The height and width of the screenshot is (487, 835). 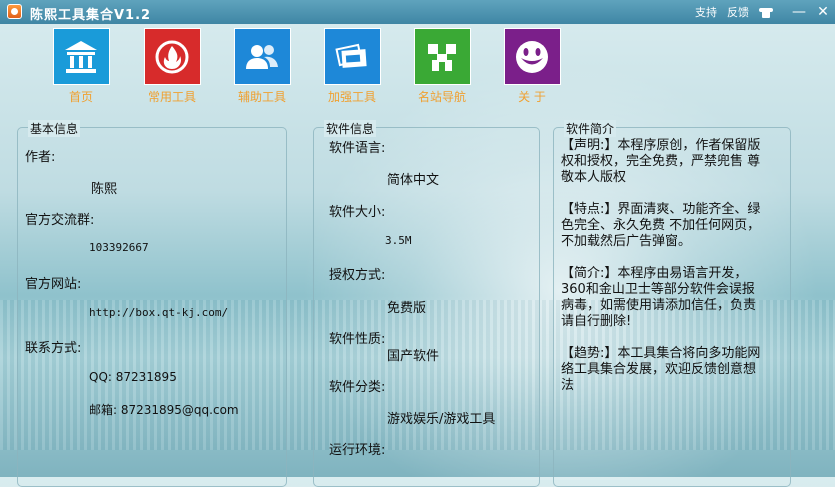 What do you see at coordinates (81, 96) in the screenshot?
I see `nav-label-home: 首页` at bounding box center [81, 96].